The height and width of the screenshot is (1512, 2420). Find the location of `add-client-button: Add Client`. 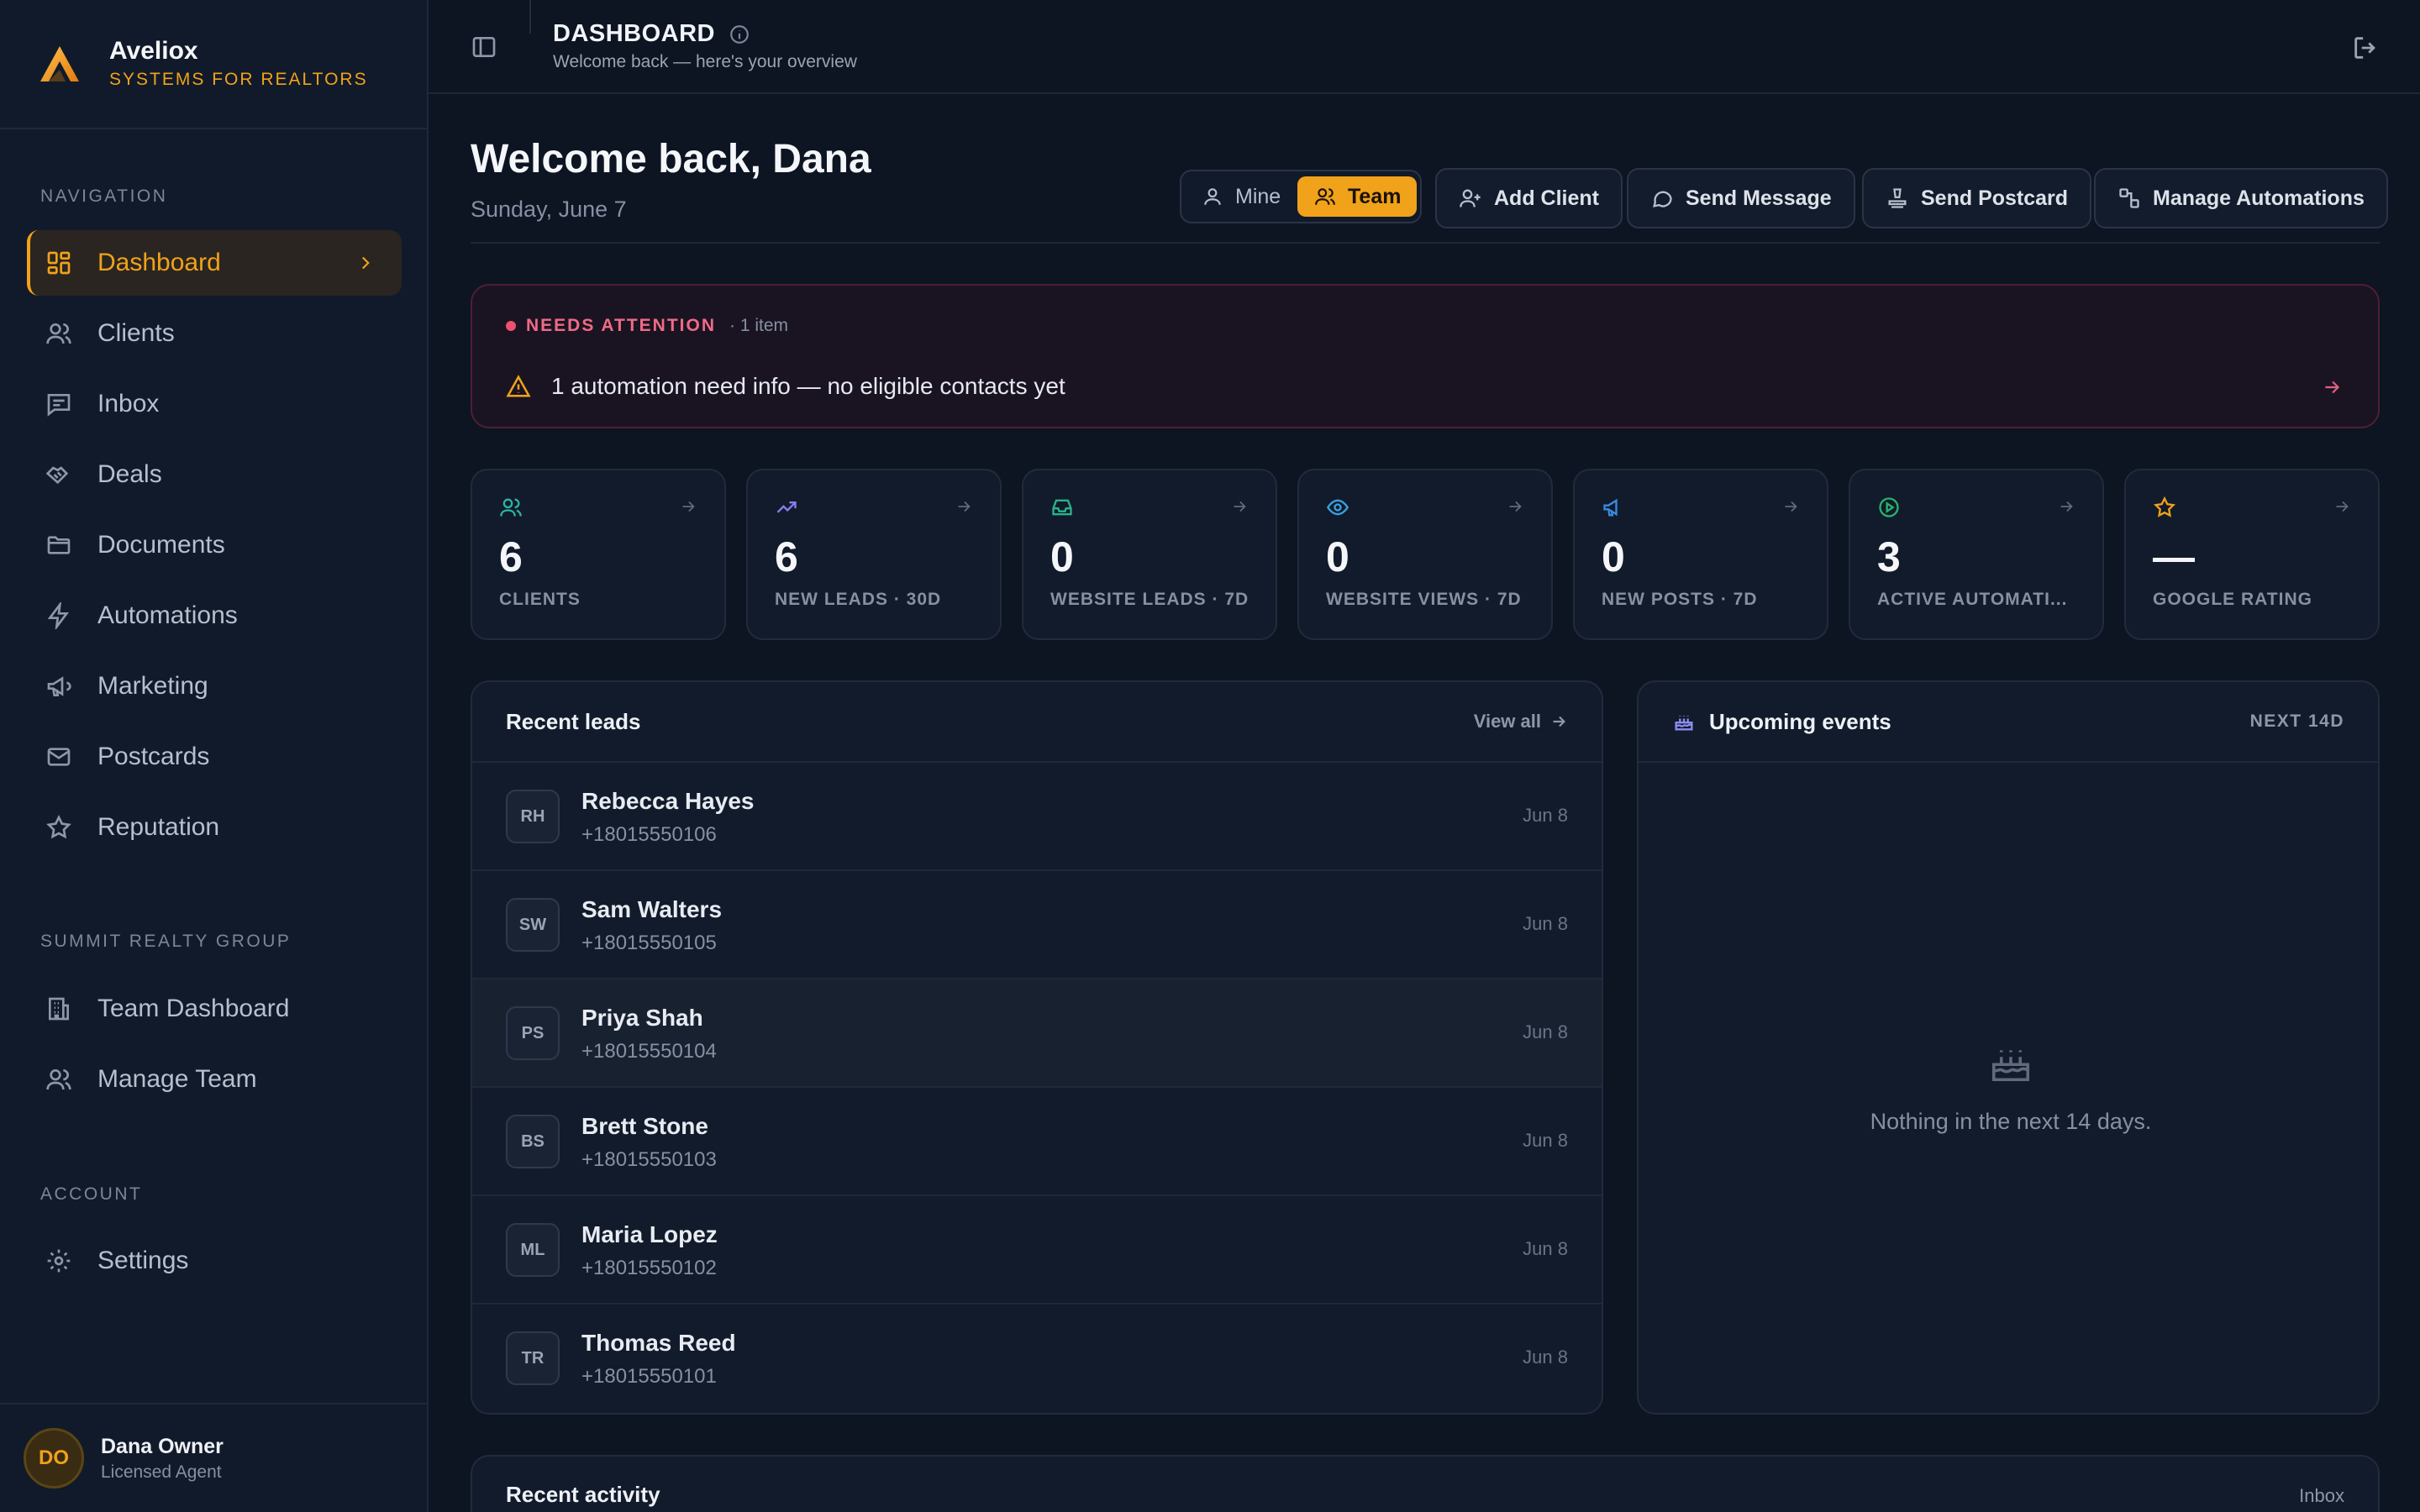

add-client-button: Add Client is located at coordinates (1529, 198).